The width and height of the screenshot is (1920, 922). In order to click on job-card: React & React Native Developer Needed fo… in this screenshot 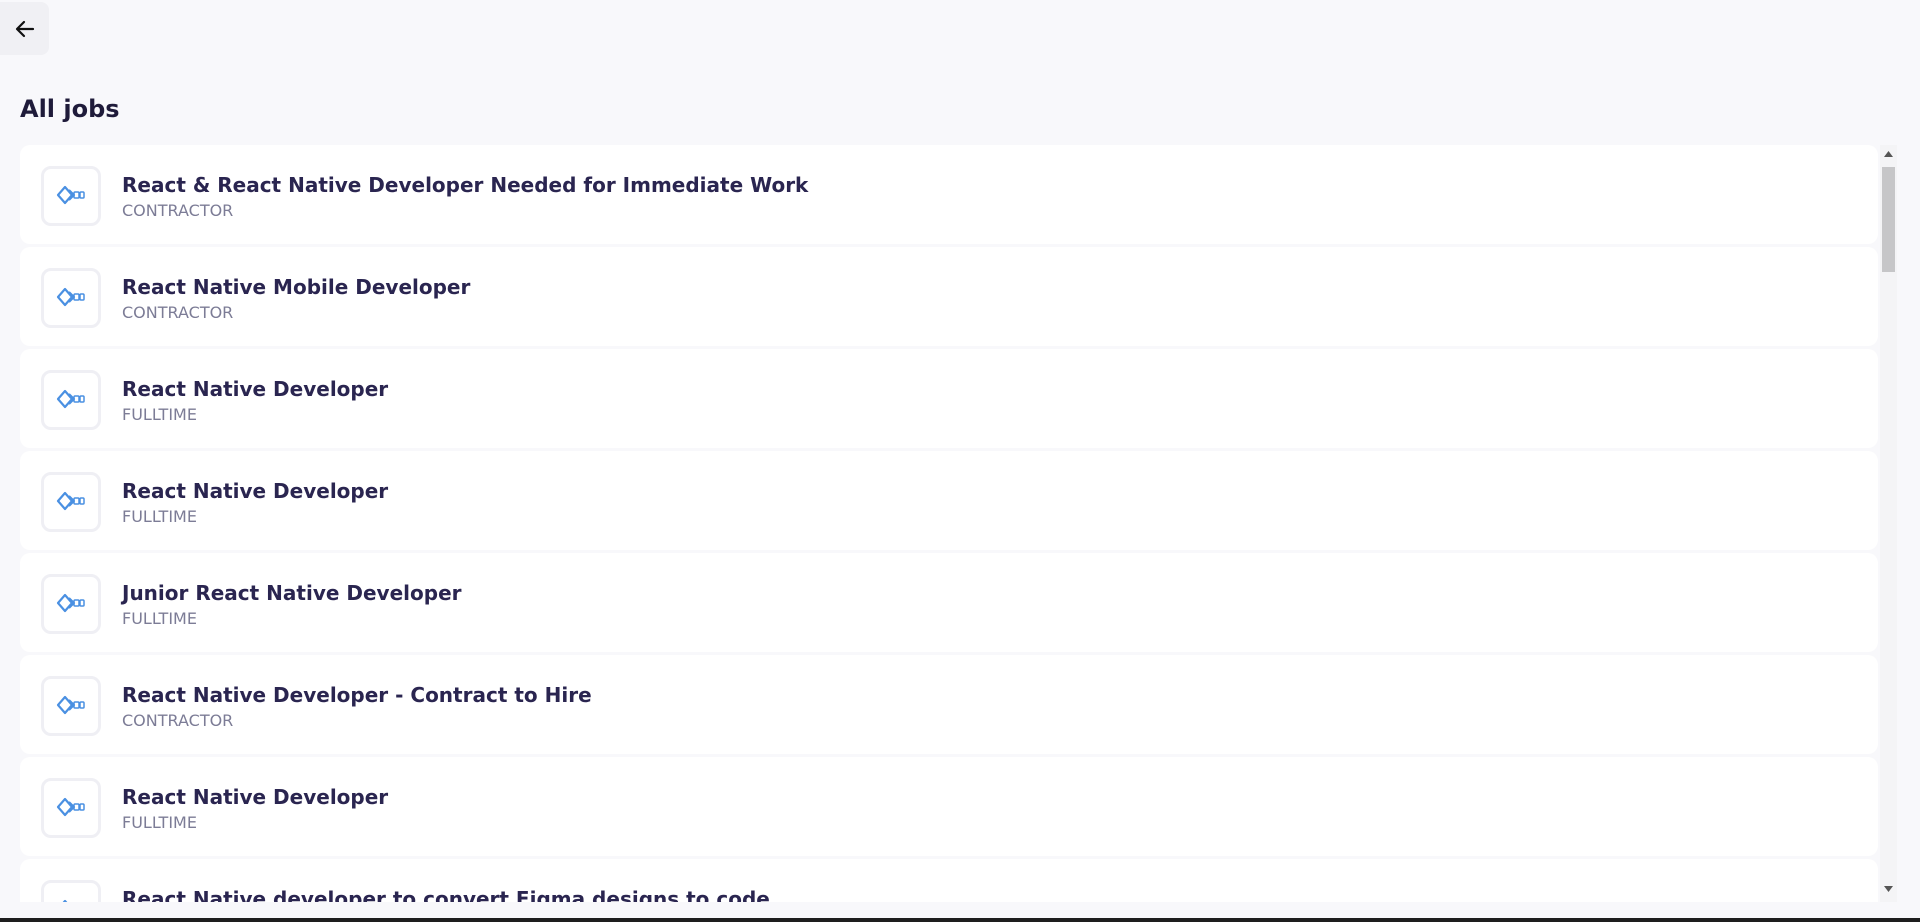, I will do `click(949, 194)`.